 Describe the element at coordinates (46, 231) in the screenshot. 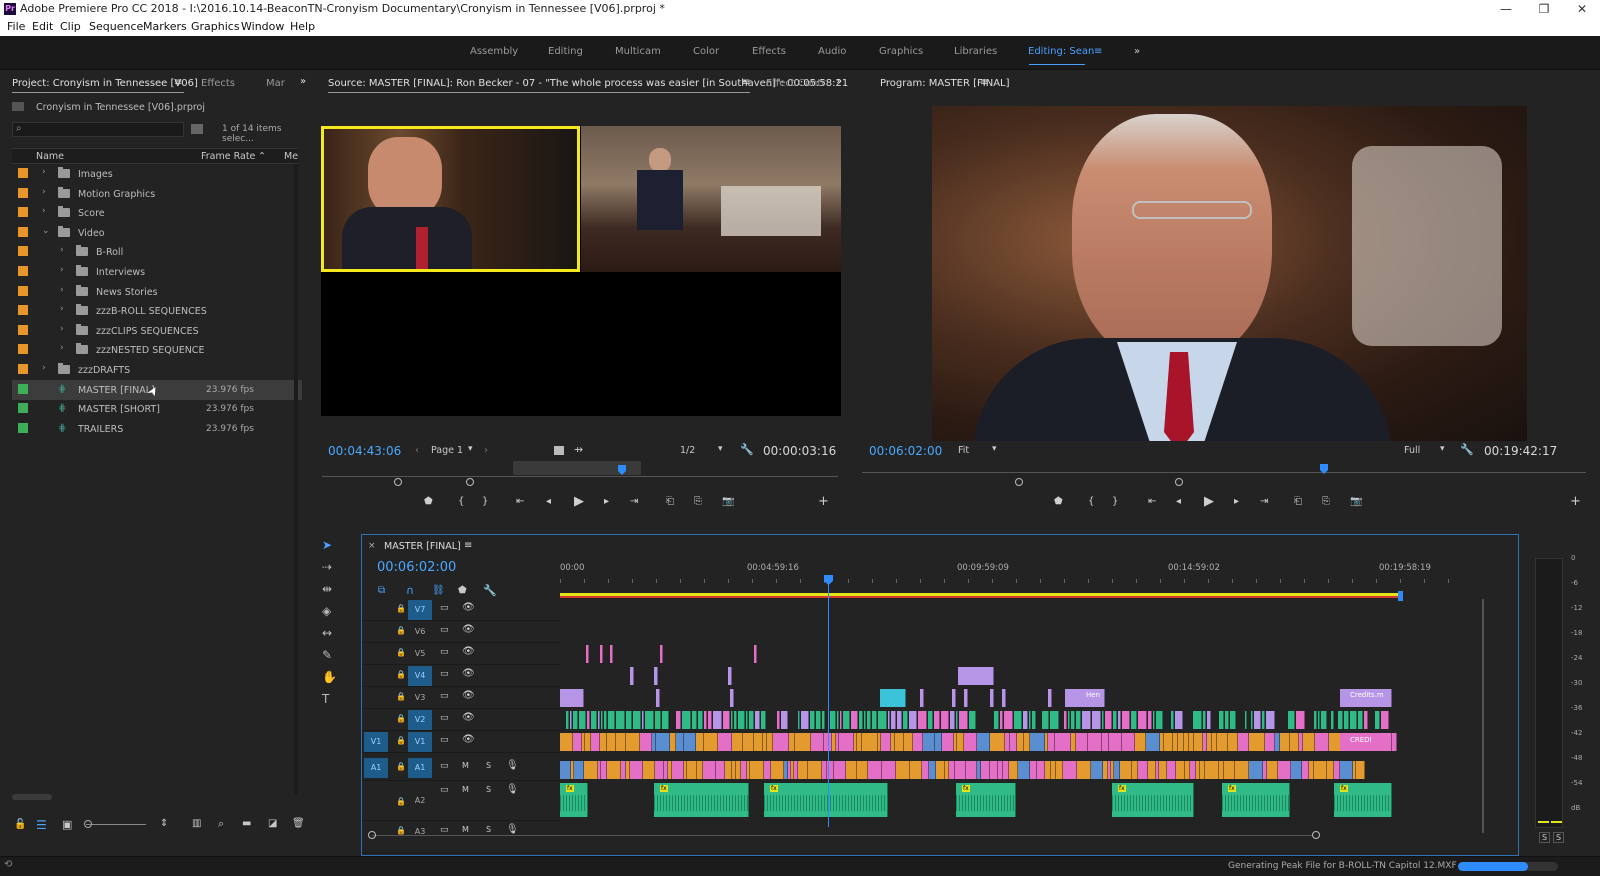

I see `expand-chevron-icon: ⌄` at that location.